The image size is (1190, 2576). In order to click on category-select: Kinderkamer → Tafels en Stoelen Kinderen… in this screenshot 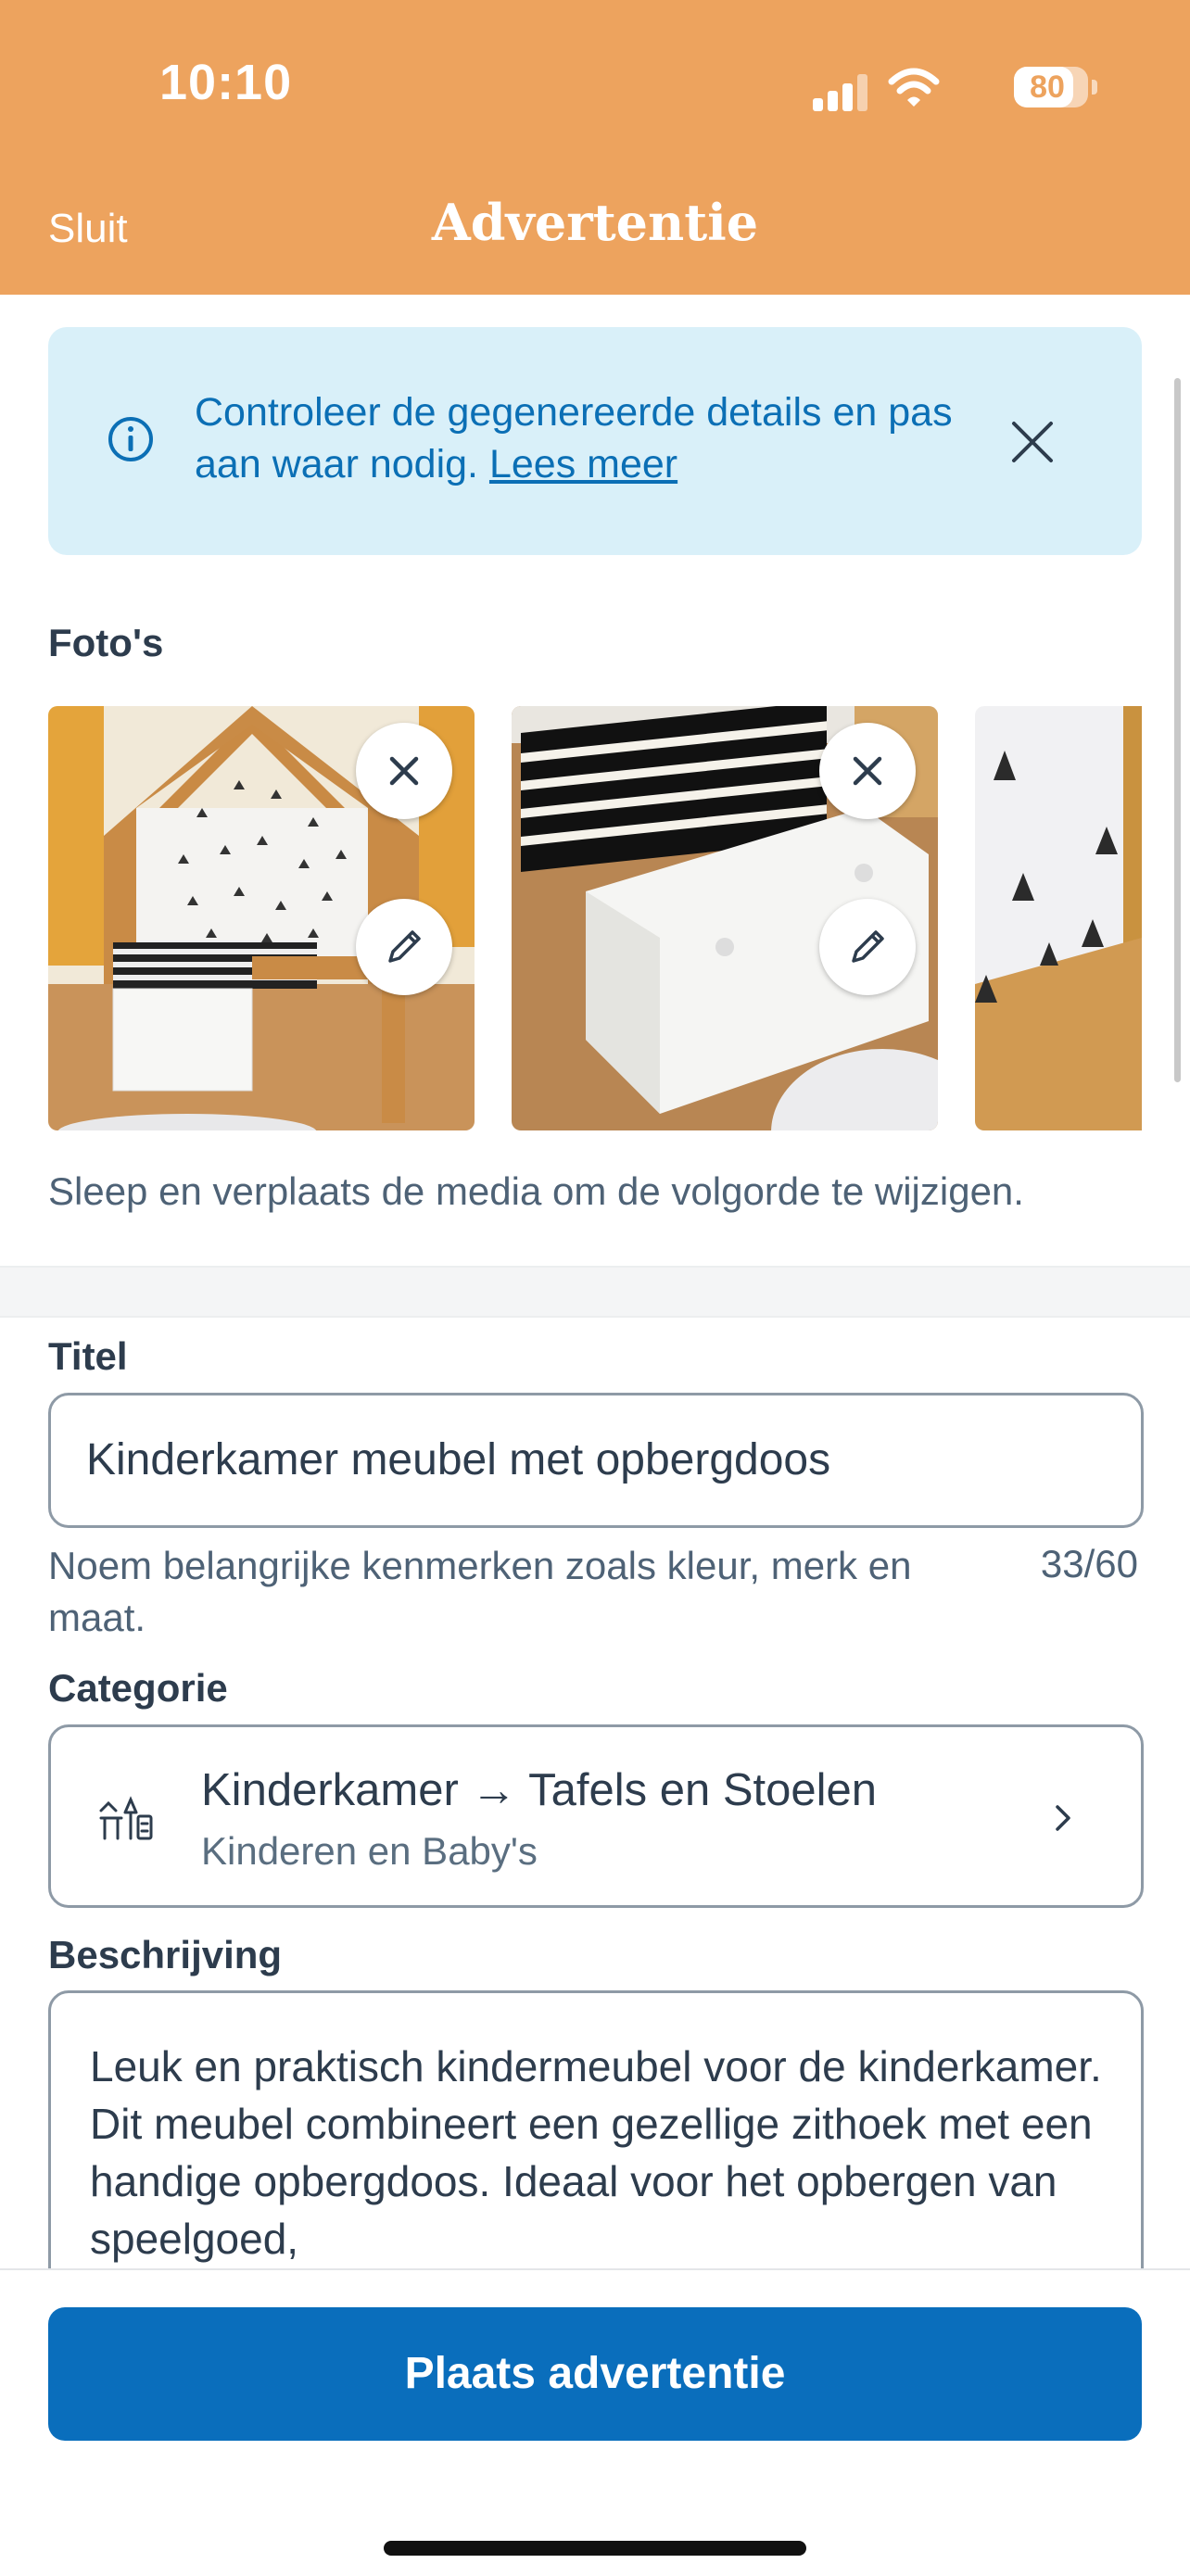, I will do `click(596, 1816)`.